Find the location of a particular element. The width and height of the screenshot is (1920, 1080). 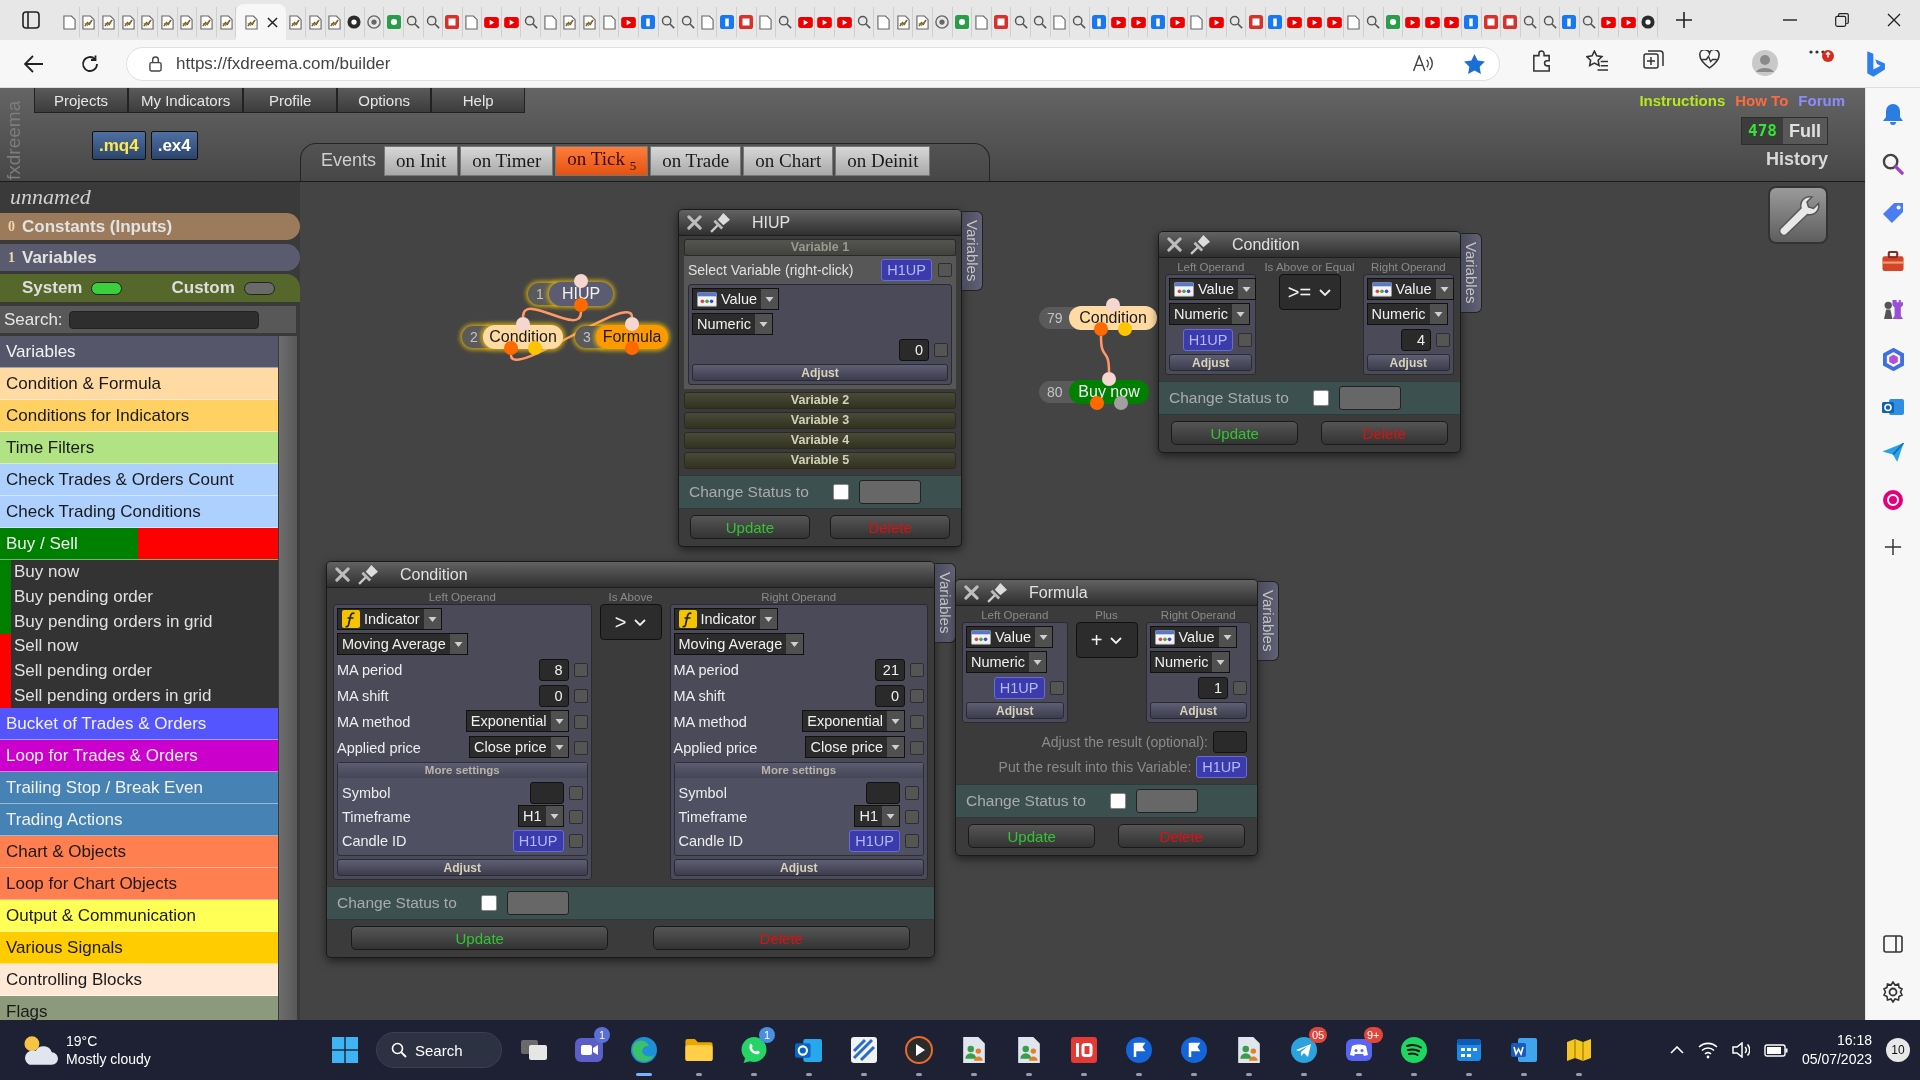

operator-dropdown: >= is located at coordinates (1309, 292).